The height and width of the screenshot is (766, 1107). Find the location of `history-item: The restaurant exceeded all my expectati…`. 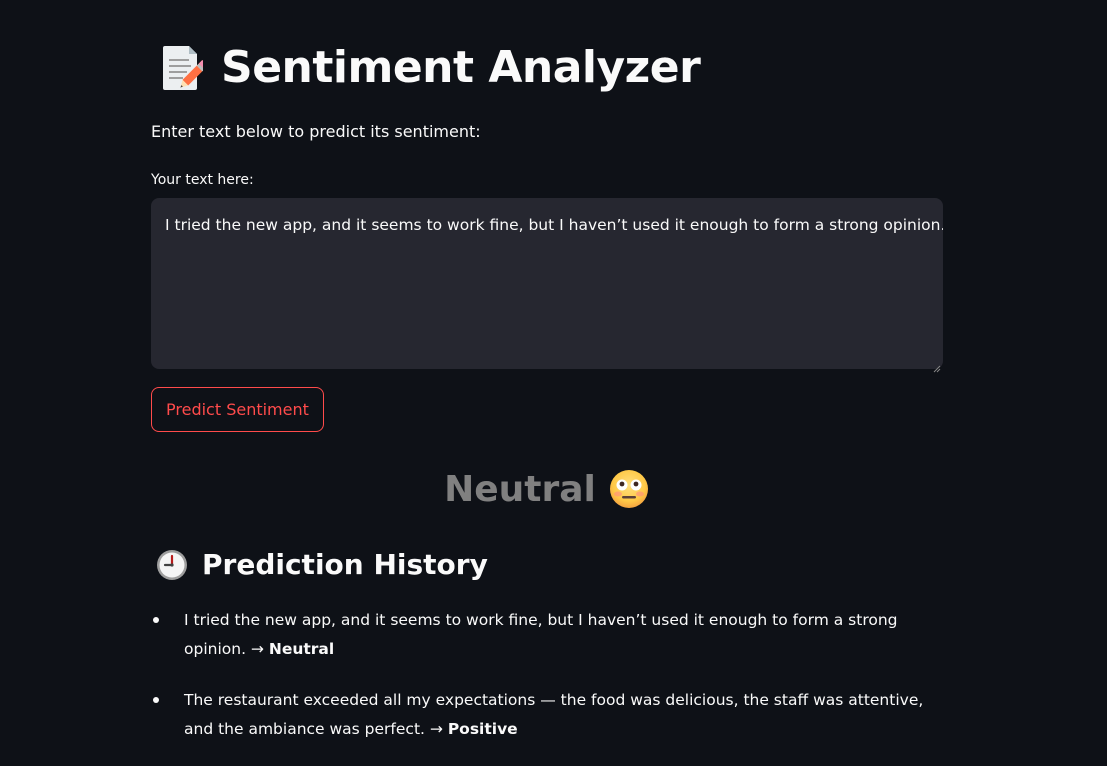

history-item: The restaurant exceeded all my expectati… is located at coordinates (551, 715).